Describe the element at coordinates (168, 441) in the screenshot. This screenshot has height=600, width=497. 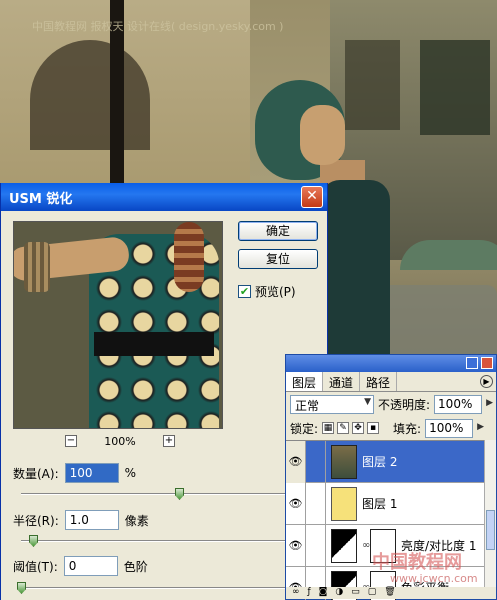
I see `zoom-in-button: +` at that location.